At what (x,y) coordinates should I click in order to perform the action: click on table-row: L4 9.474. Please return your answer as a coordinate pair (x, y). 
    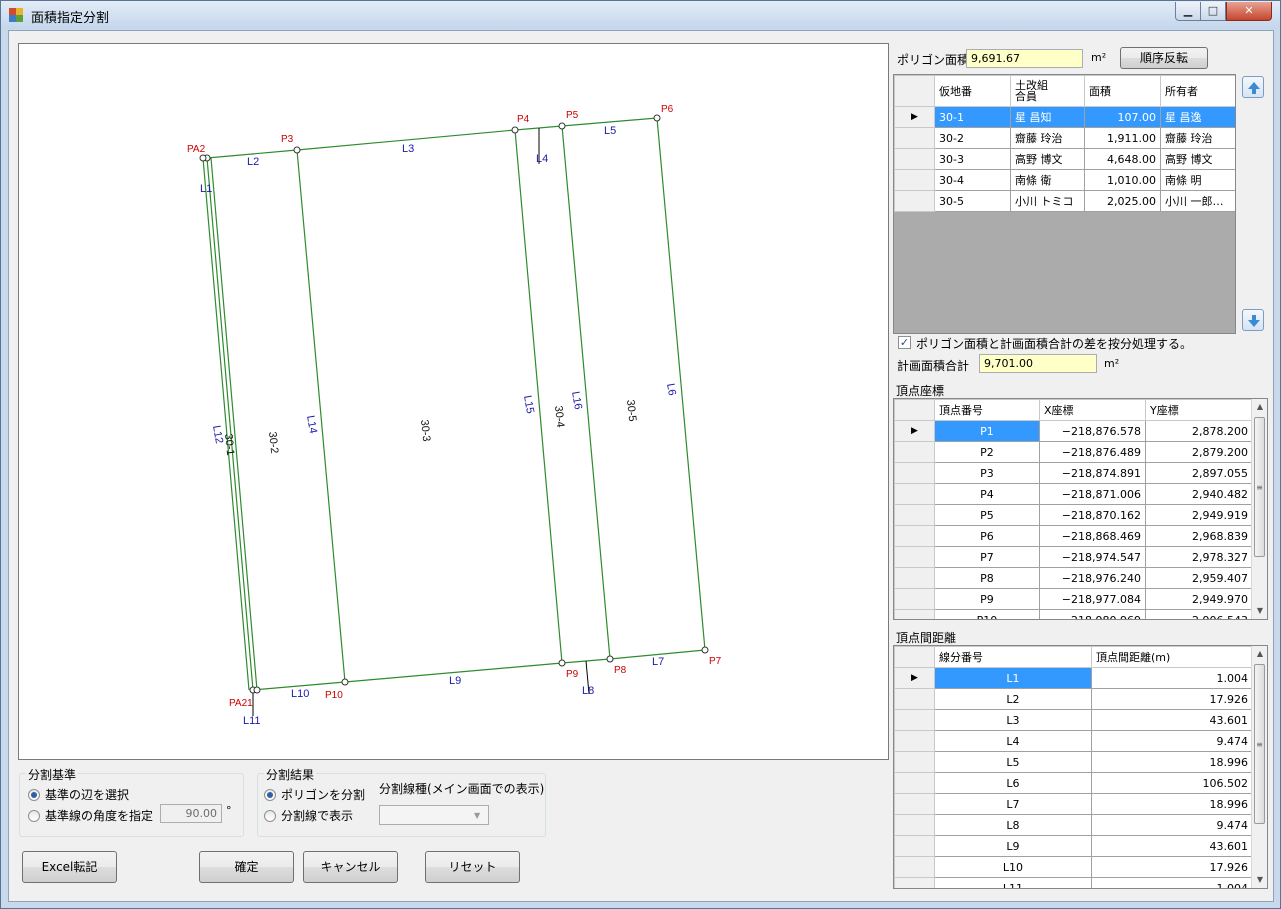
    Looking at the image, I should click on (1073, 741).